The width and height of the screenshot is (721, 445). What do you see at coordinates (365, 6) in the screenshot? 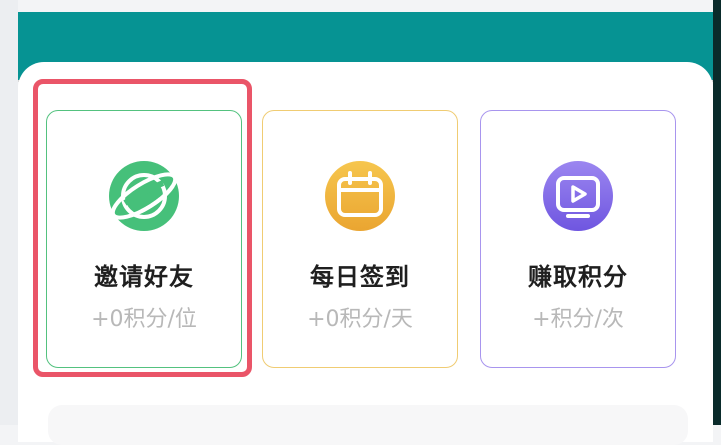
I see `top-edge` at bounding box center [365, 6].